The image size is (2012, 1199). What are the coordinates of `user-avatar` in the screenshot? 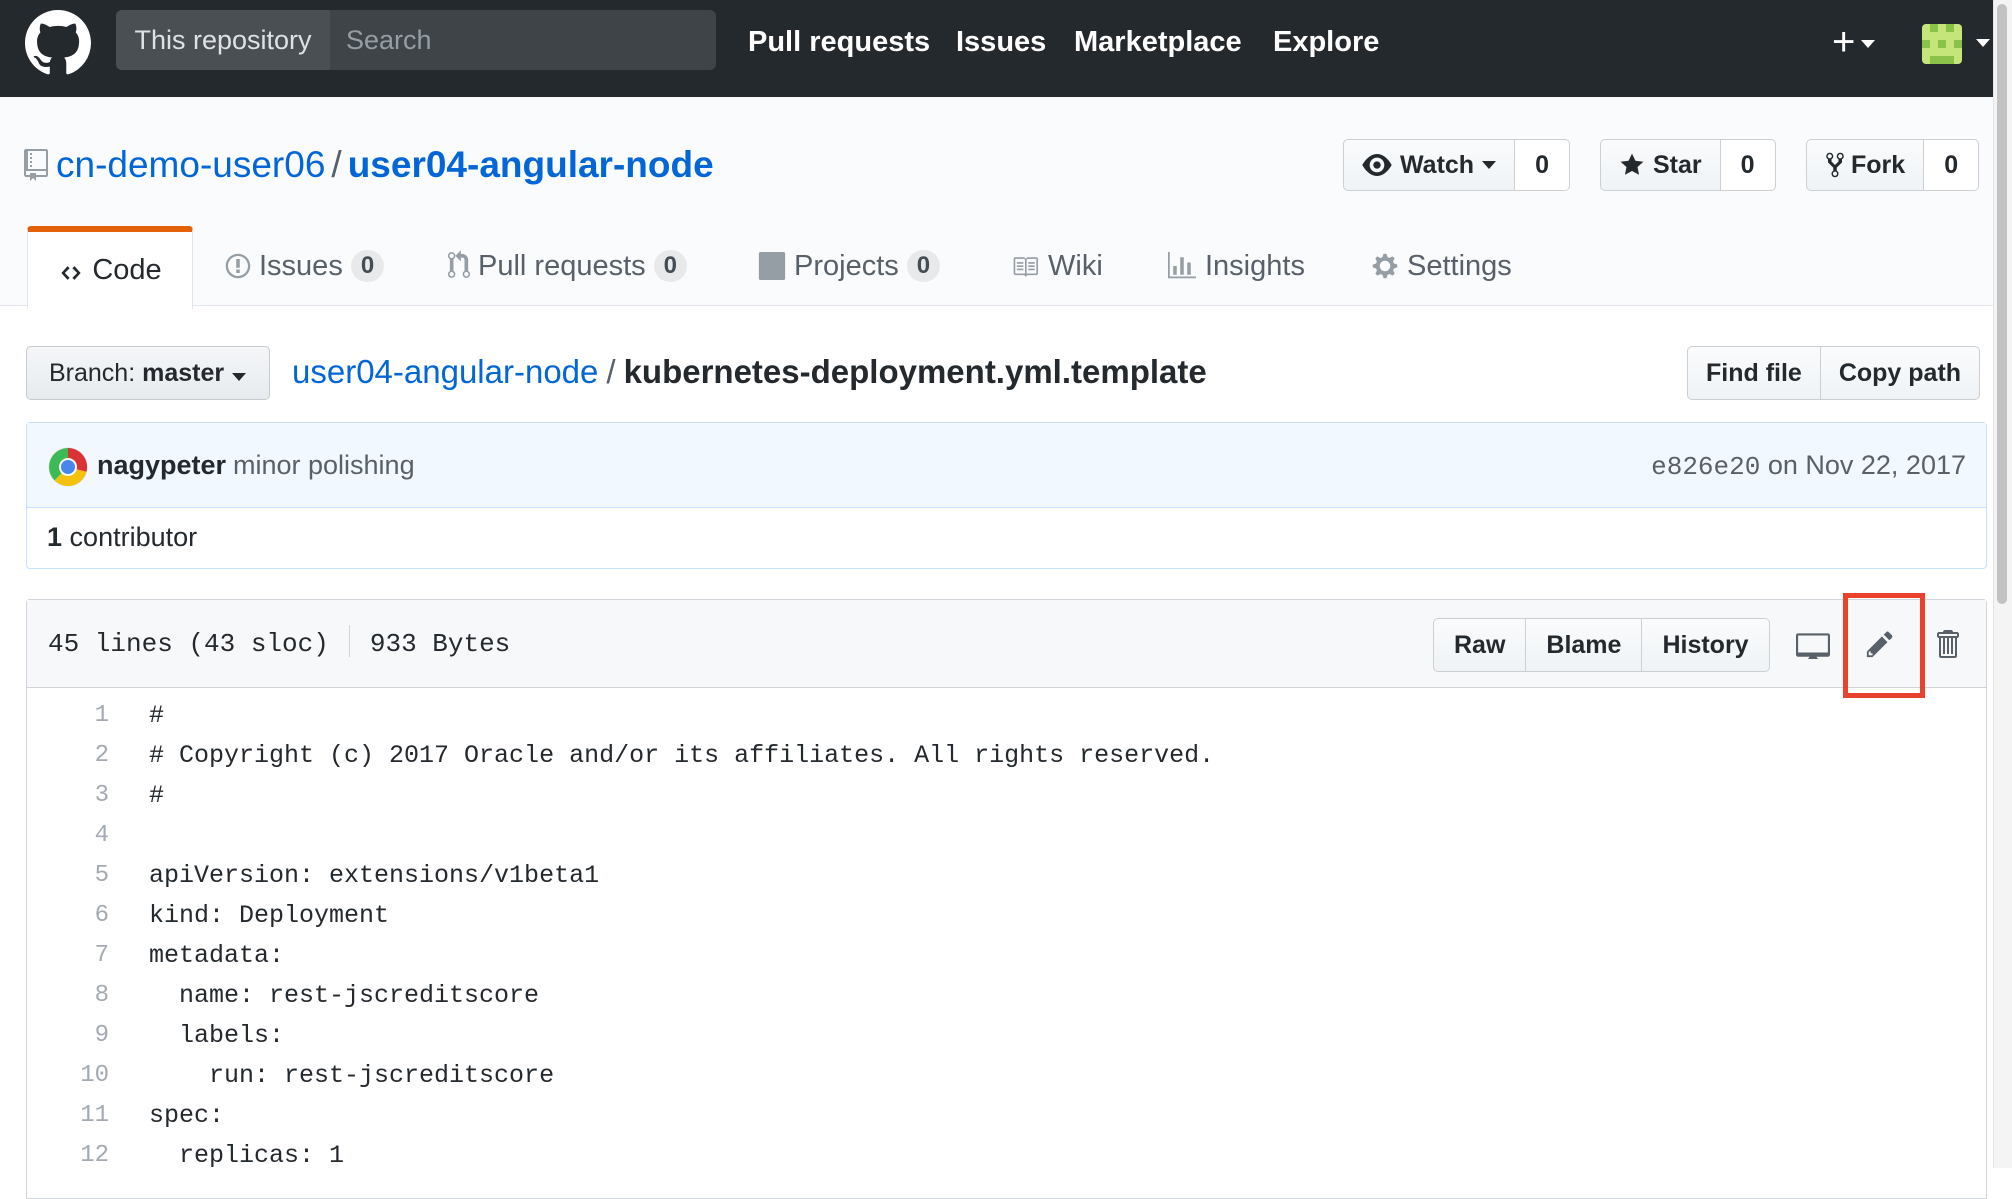 It's located at (1942, 44).